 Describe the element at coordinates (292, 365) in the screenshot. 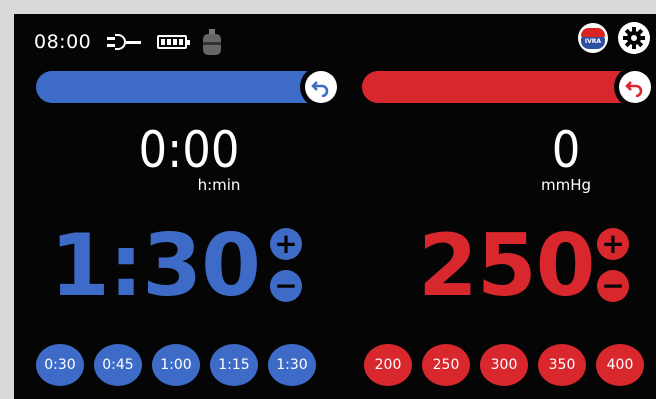

I see `timer-preset-button: 1:30` at that location.